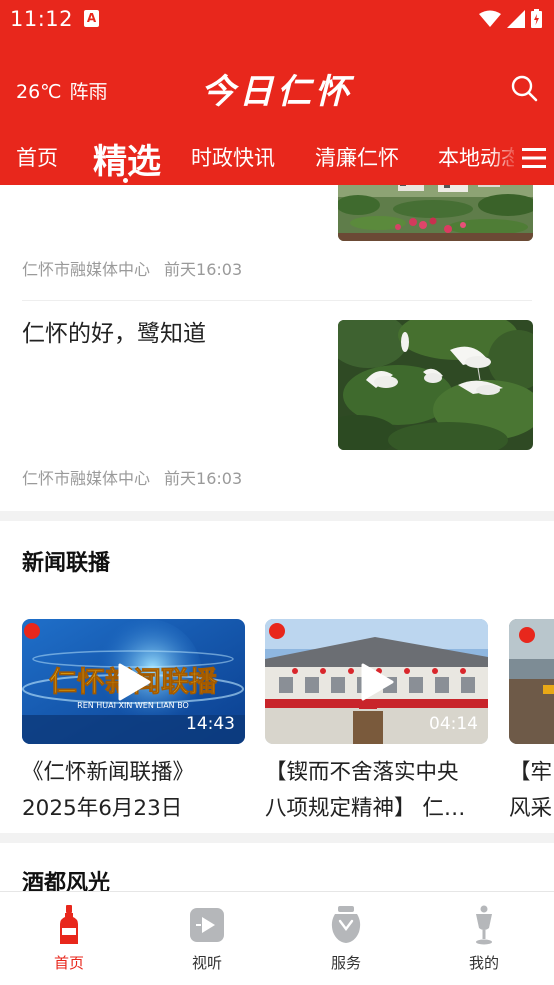 The image size is (554, 985). I want to click on active-tab-indicator, so click(125, 180).